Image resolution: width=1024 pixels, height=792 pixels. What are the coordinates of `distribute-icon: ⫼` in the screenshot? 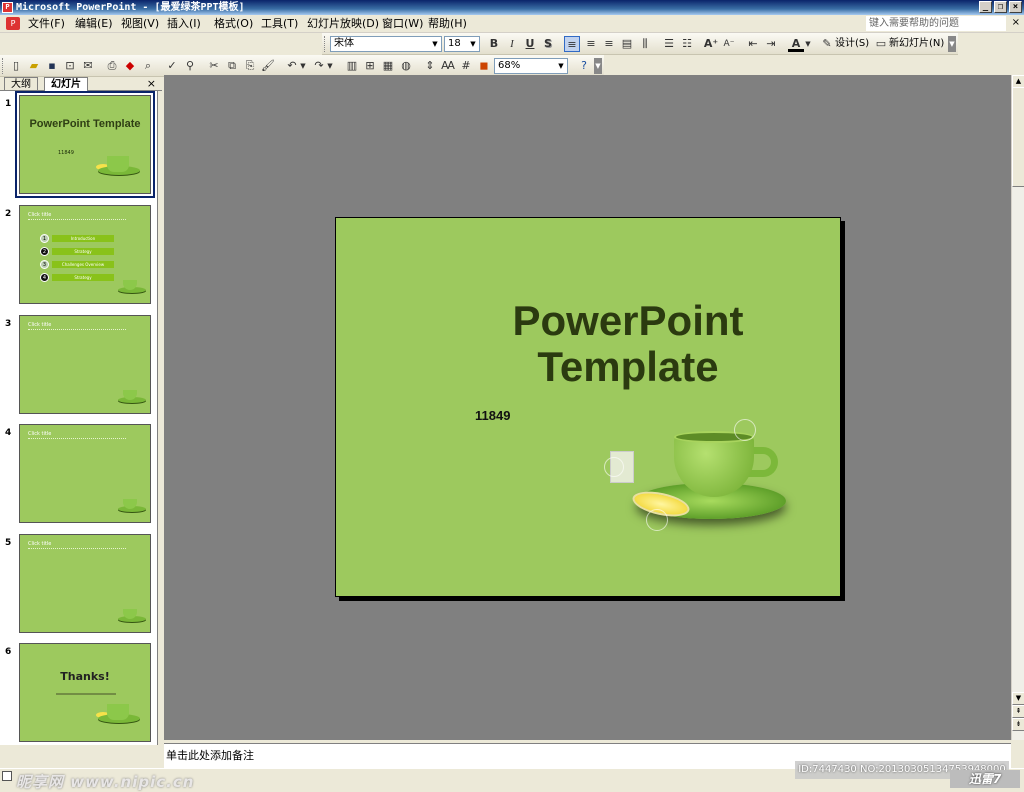 It's located at (645, 44).